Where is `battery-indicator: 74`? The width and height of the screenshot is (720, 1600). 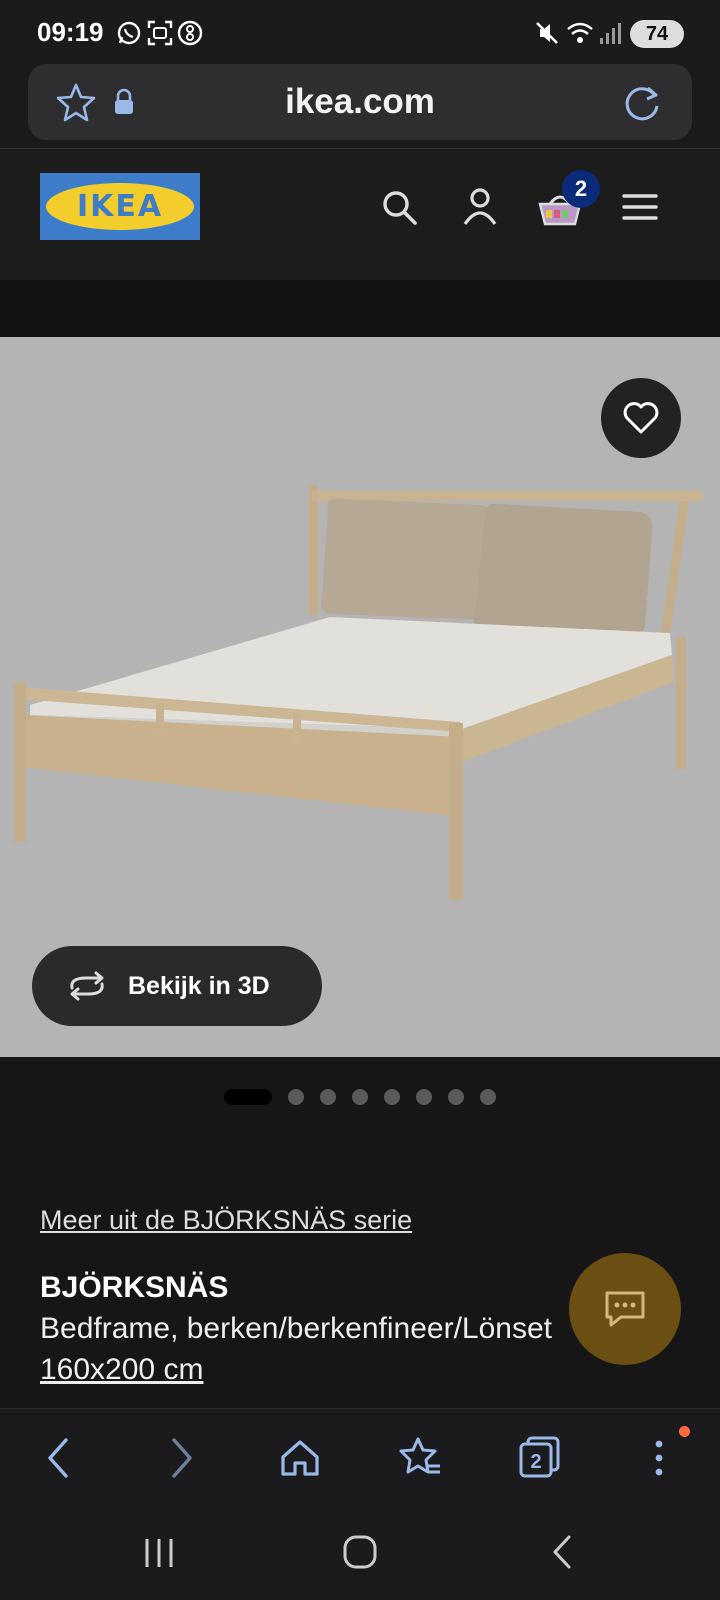
battery-indicator: 74 is located at coordinates (657, 34).